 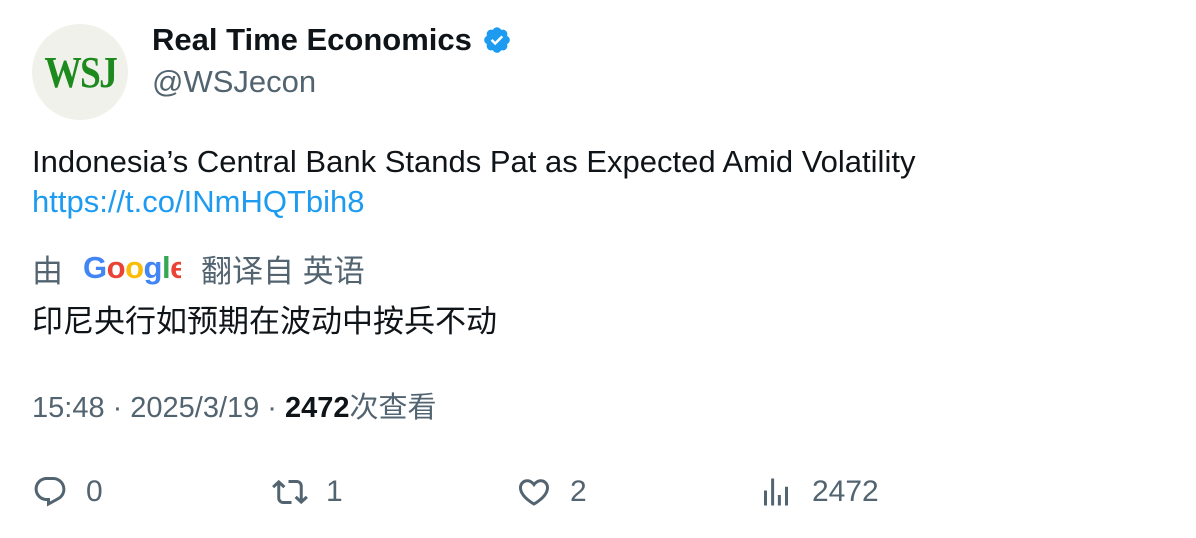 What do you see at coordinates (264, 321) in the screenshot?
I see `translated-text: 印尼央行如预期在波动中按兵不动` at bounding box center [264, 321].